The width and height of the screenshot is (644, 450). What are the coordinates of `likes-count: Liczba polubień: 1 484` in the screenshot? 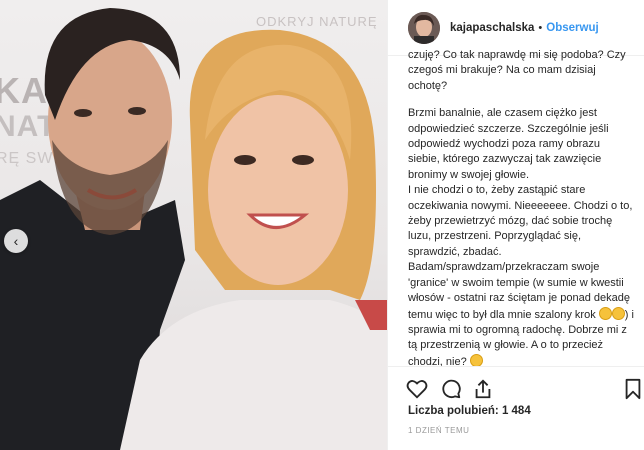 It's located at (469, 411).